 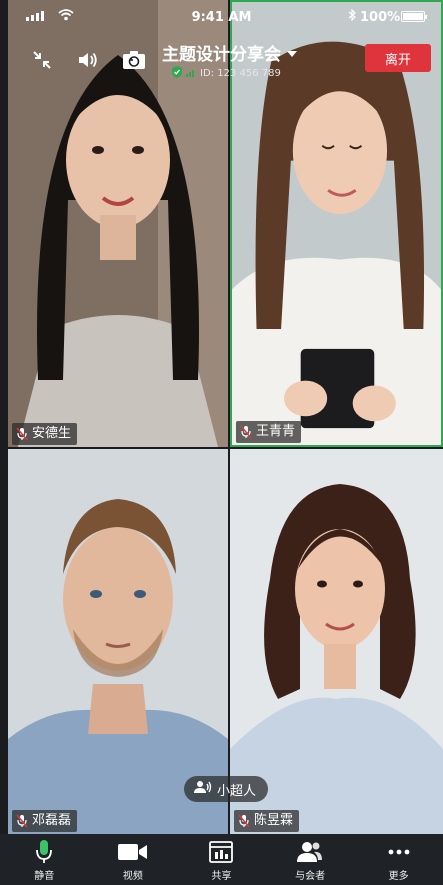 I want to click on share-screen-icon, so click(x=221, y=852).